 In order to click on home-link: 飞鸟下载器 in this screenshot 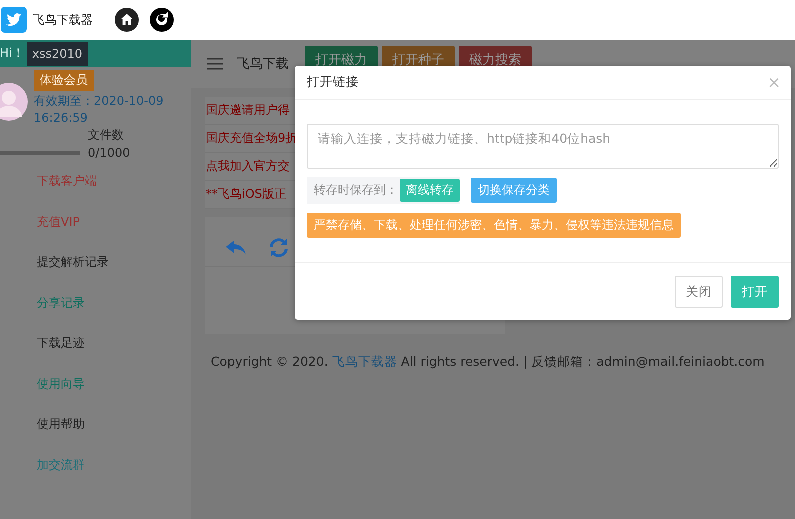, I will do `click(365, 361)`.